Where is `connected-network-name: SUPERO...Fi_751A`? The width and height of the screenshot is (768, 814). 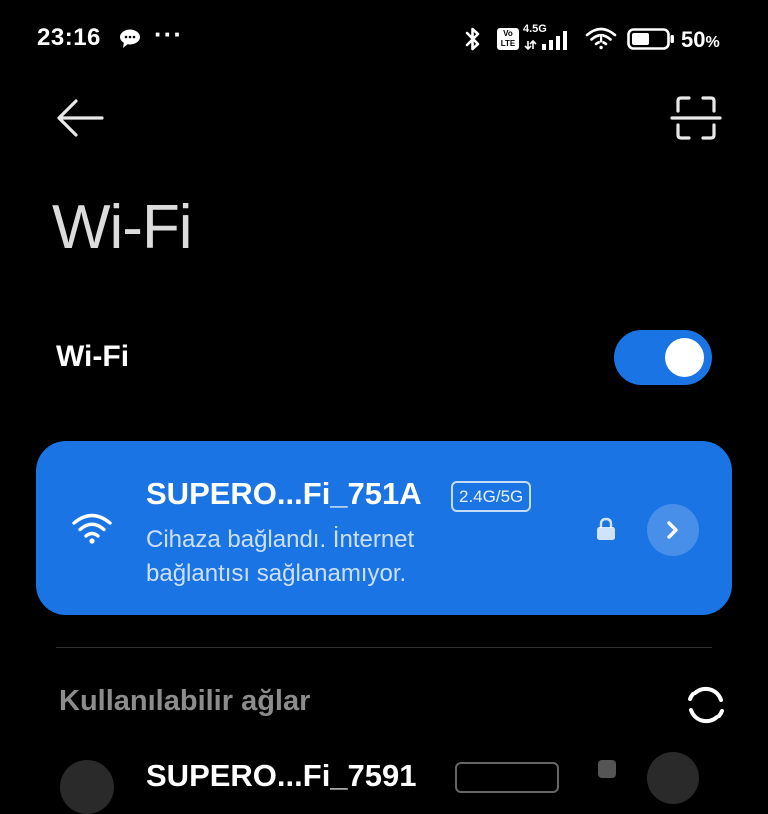 connected-network-name: SUPERO...Fi_751A is located at coordinates (284, 493).